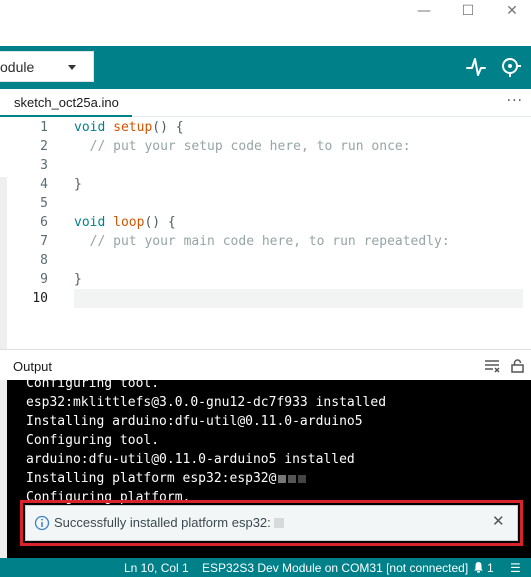 The width and height of the screenshot is (531, 577). What do you see at coordinates (162, 522) in the screenshot?
I see `notification-message: Successfully installed platform esp32:` at bounding box center [162, 522].